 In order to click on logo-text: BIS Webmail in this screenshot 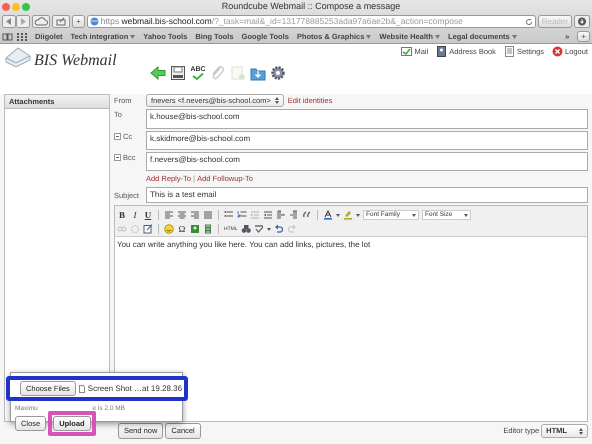, I will do `click(75, 61)`.